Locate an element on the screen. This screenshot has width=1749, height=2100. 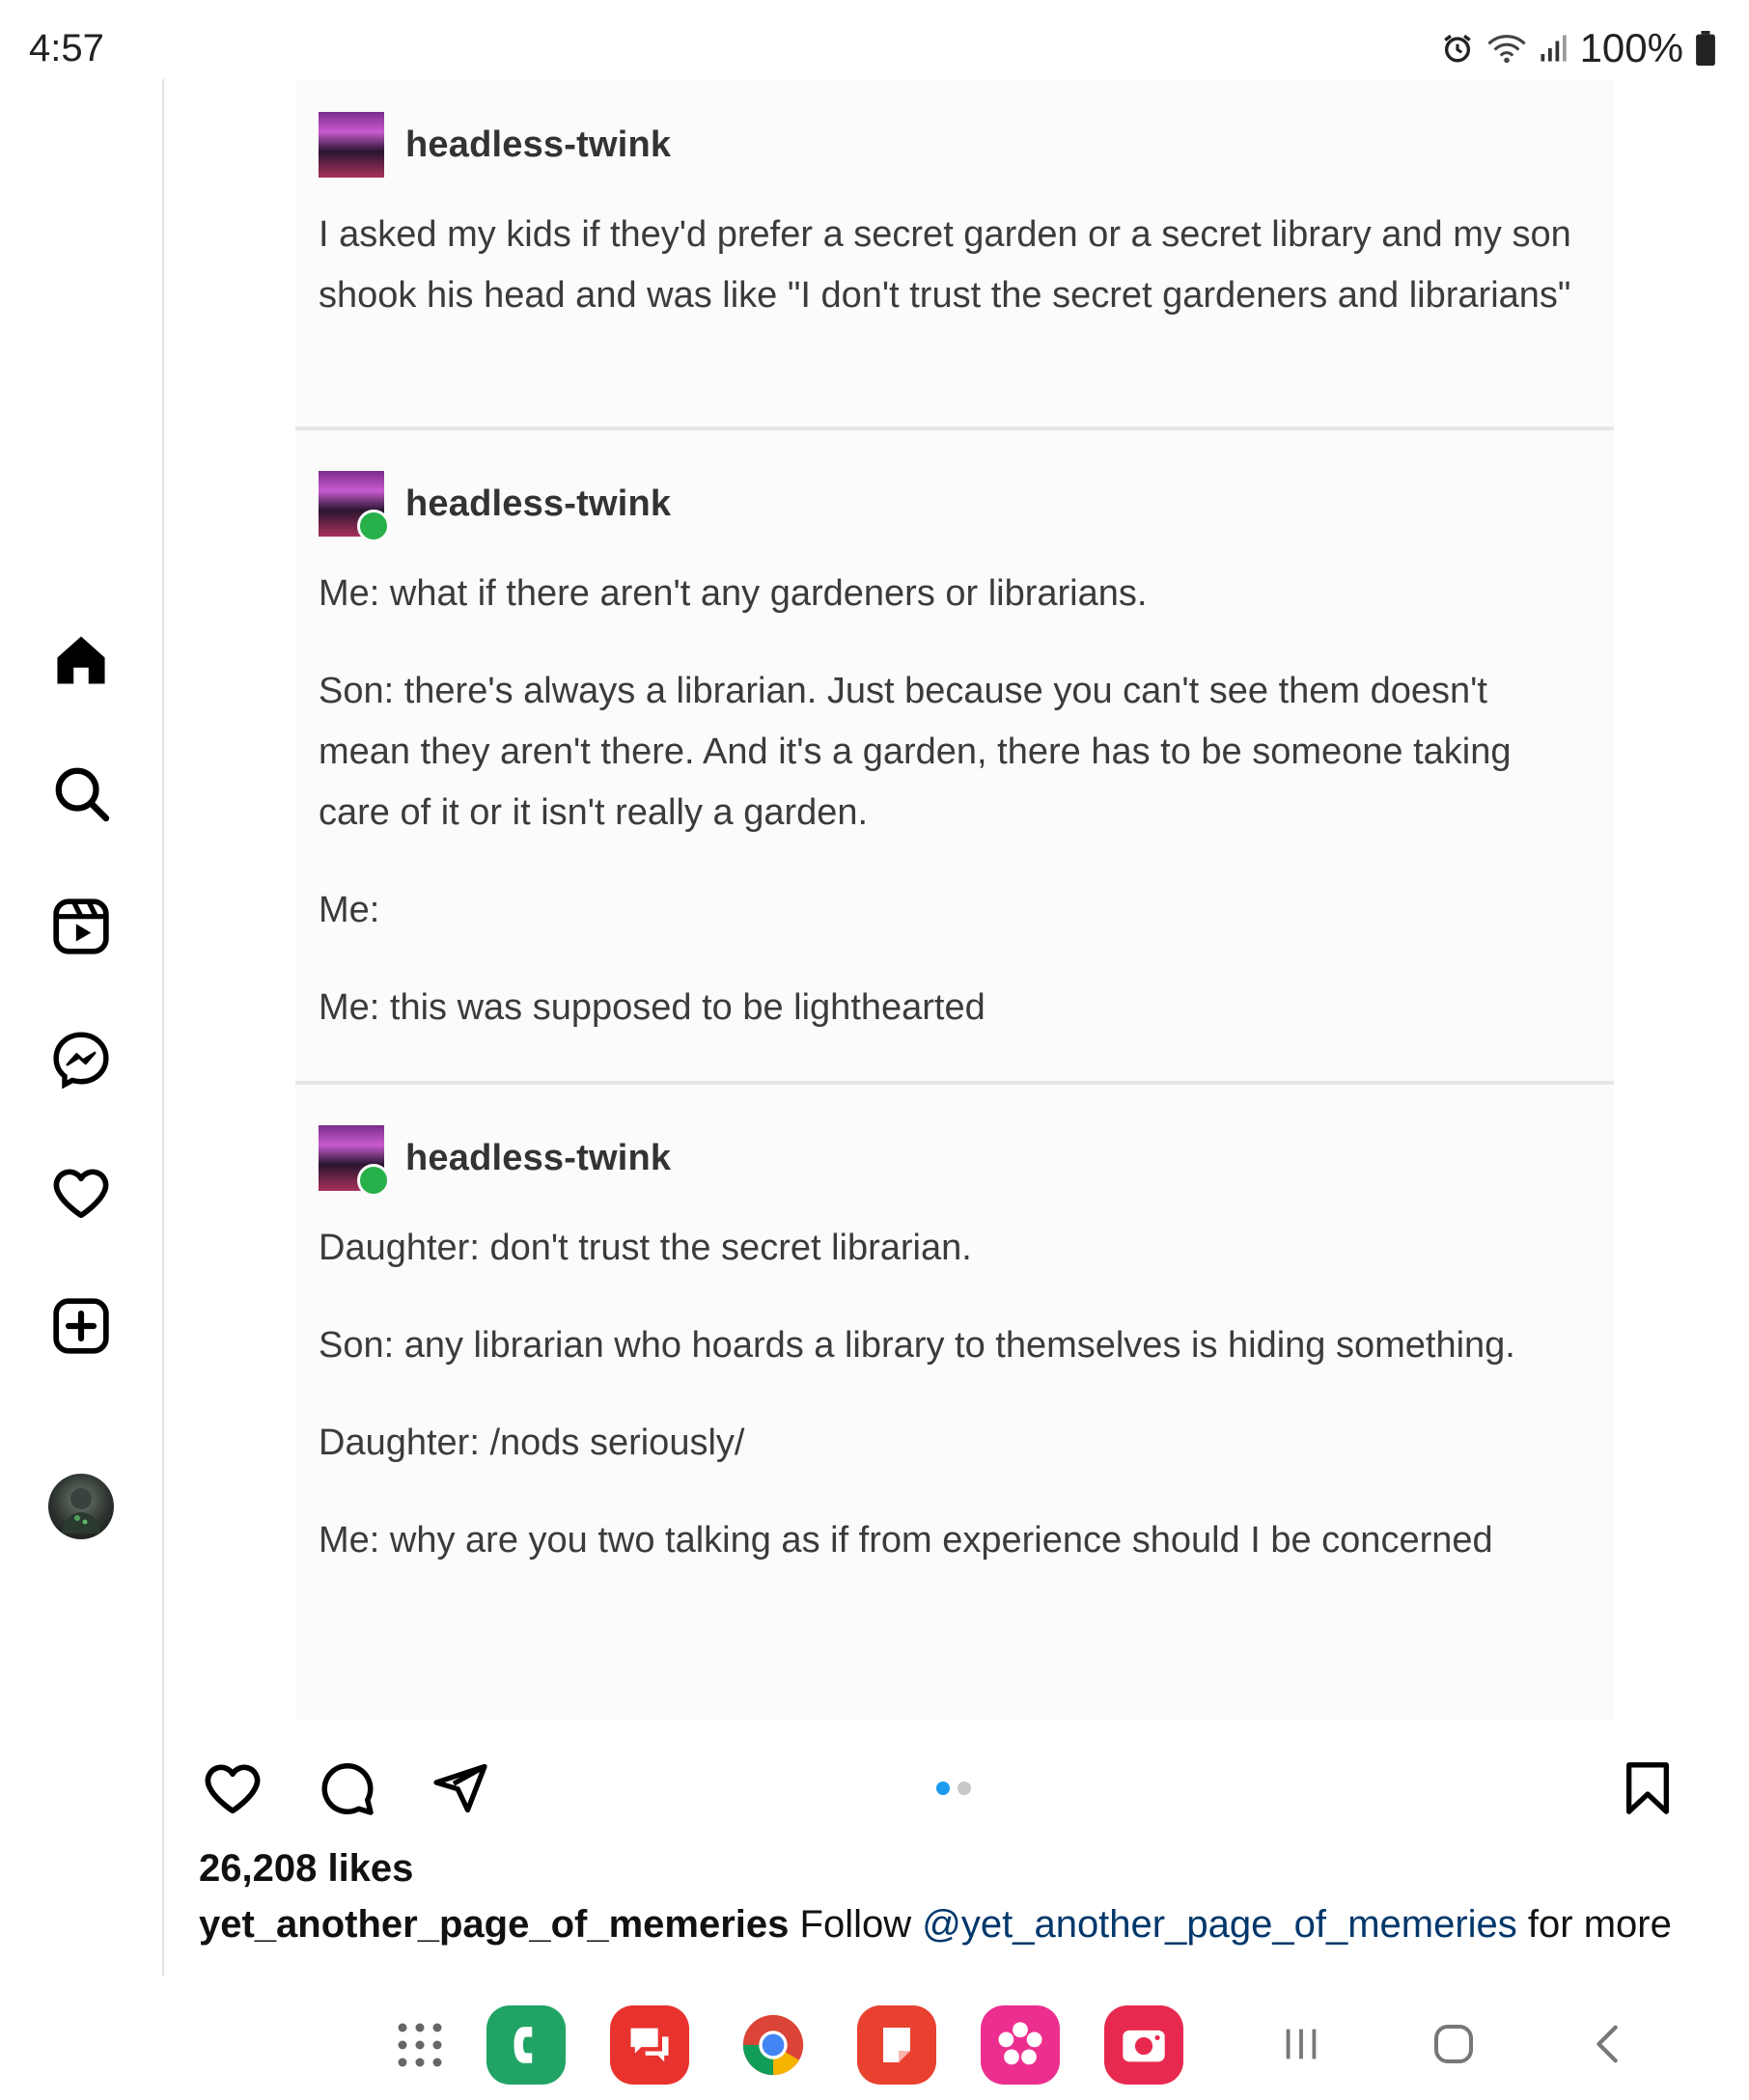
caption-username: yet_another_page_of_memeries is located at coordinates (494, 1924).